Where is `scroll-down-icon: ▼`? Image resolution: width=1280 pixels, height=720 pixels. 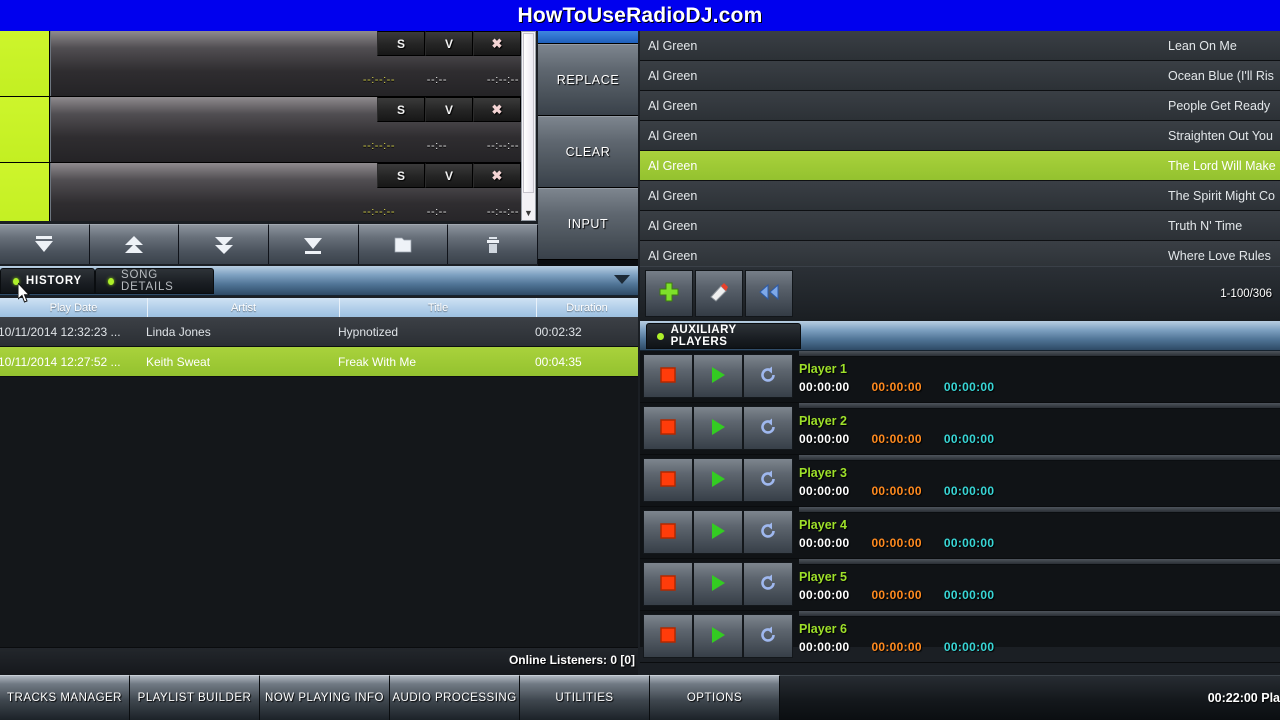 scroll-down-icon: ▼ is located at coordinates (528, 213).